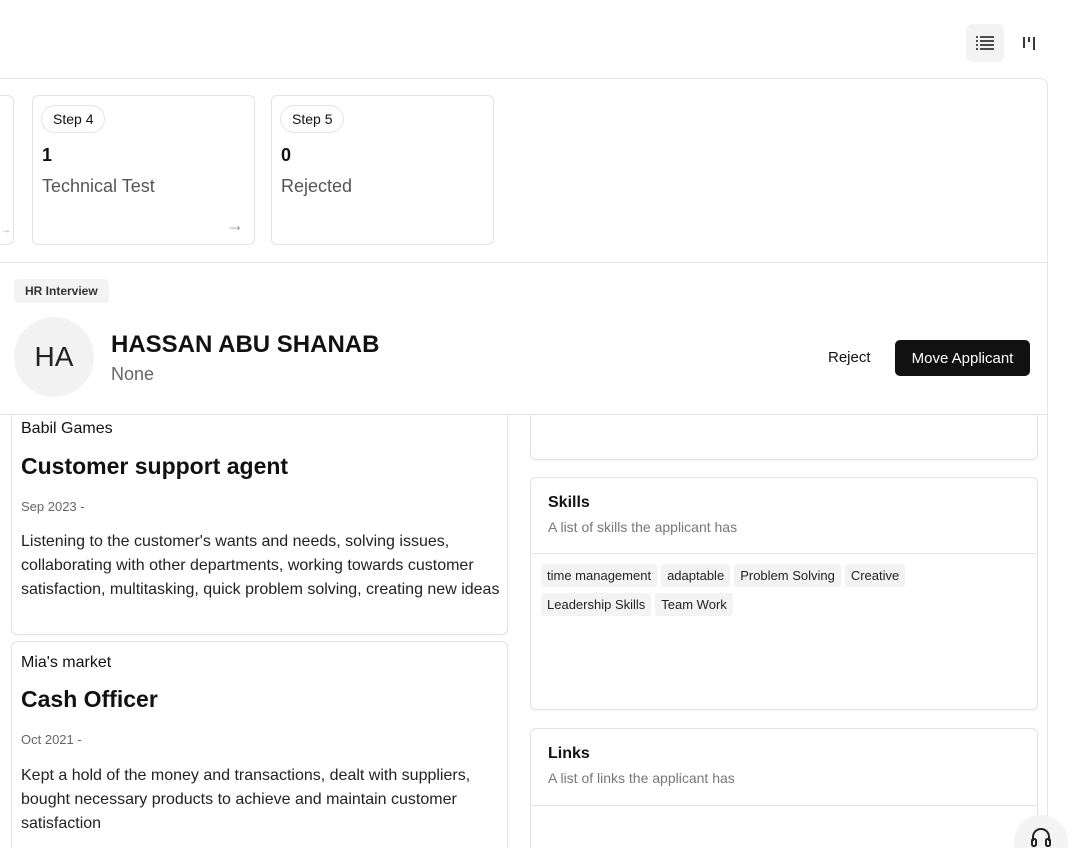 The width and height of the screenshot is (1080, 848). What do you see at coordinates (694, 604) in the screenshot?
I see `skill-tag: Team Work` at bounding box center [694, 604].